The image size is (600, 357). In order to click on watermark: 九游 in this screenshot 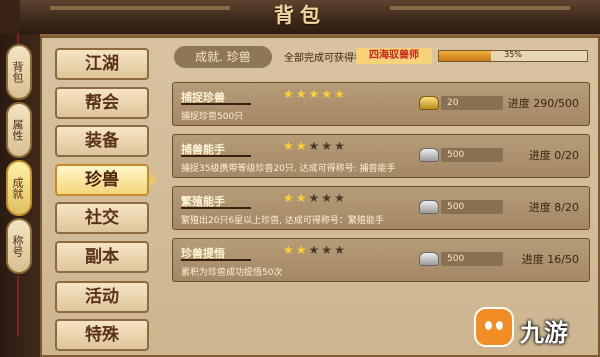, I will do `click(534, 329)`.